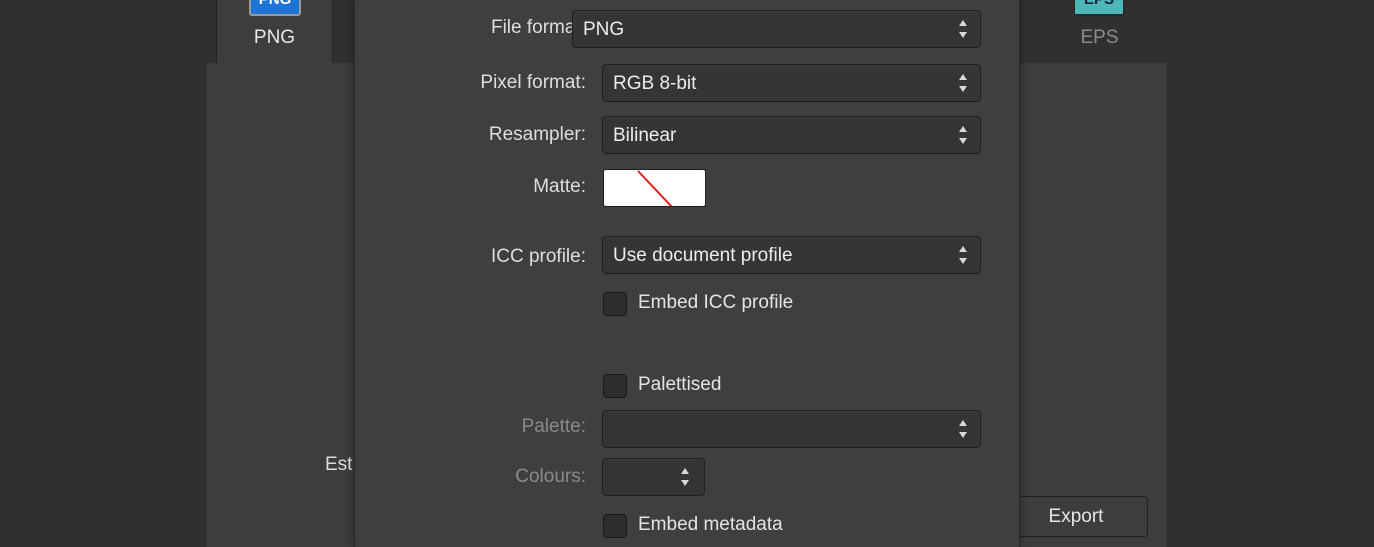 This screenshot has height=547, width=1374. What do you see at coordinates (791, 429) in the screenshot?
I see `palette-select` at bounding box center [791, 429].